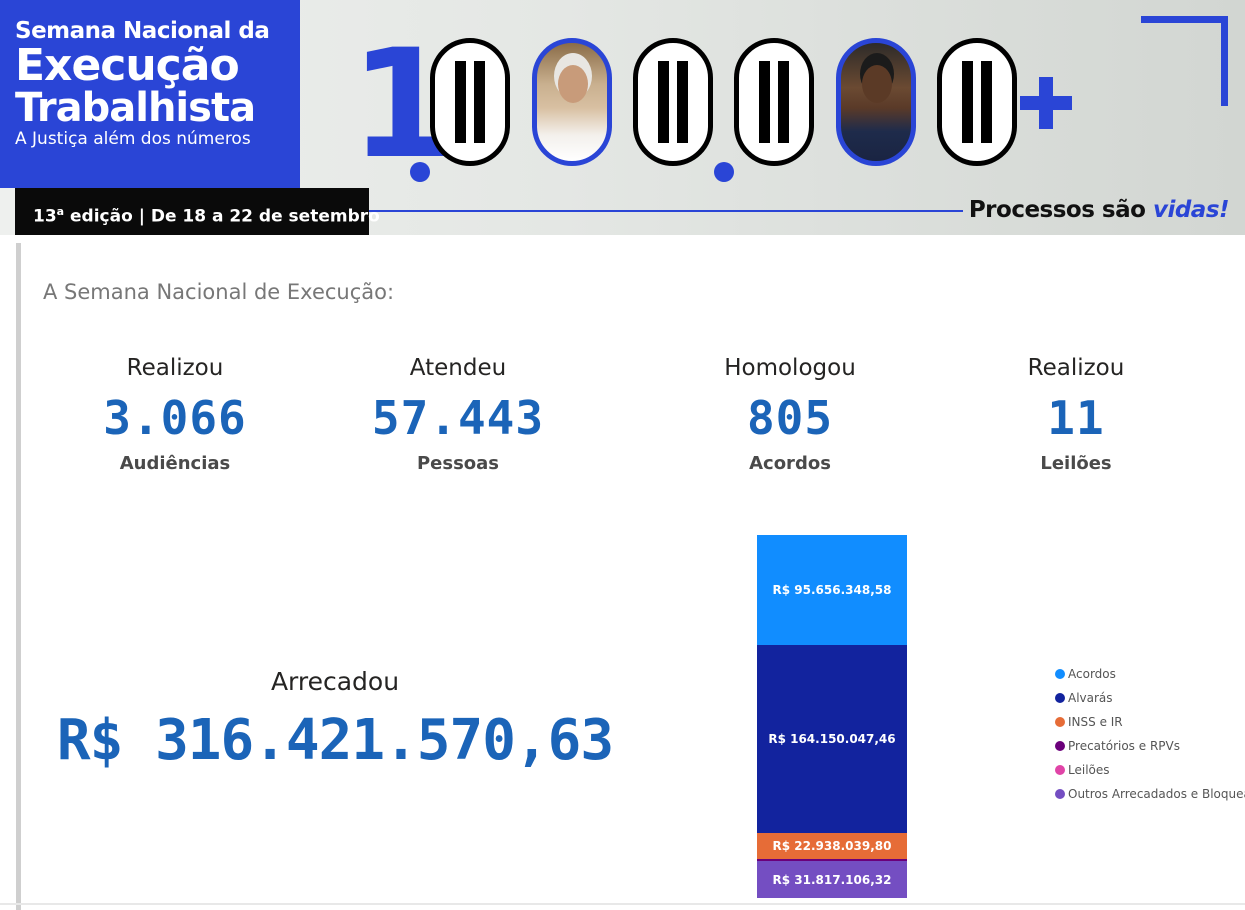  I want to click on legend-label: Precatórios e RPVs, so click(1124, 746).